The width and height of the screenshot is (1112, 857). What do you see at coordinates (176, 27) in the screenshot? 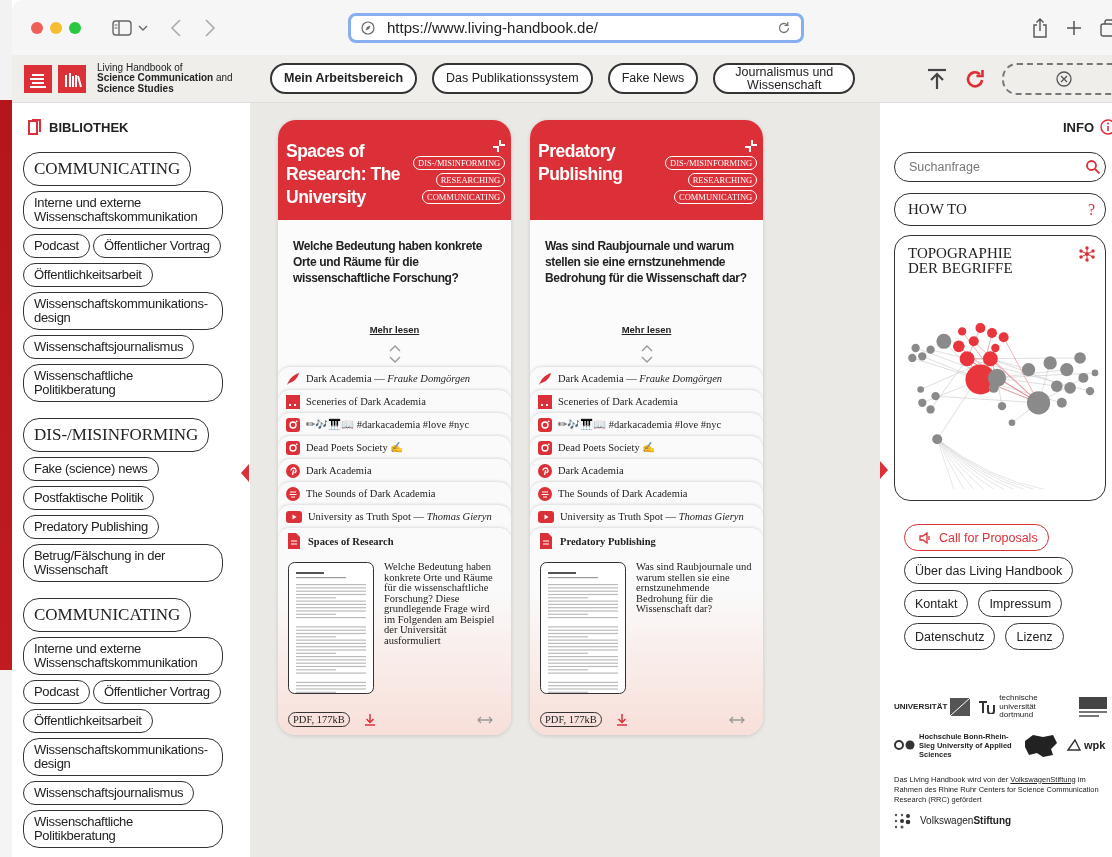
I see `back-icon` at bounding box center [176, 27].